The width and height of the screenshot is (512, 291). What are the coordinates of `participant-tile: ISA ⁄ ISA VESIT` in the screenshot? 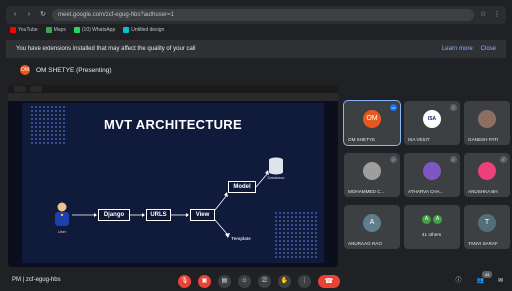 It's located at (432, 123).